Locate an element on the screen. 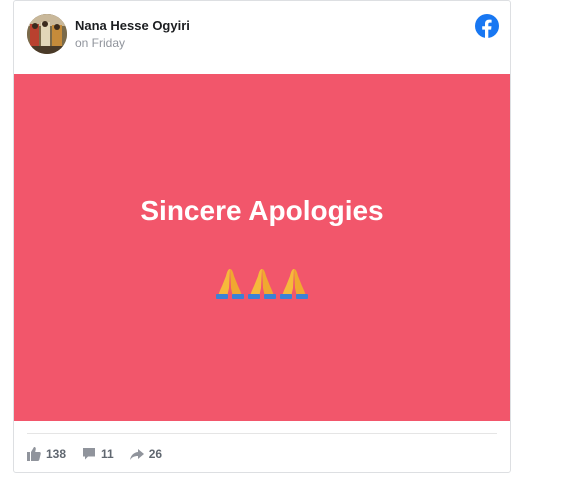 This screenshot has width=574, height=488. shares-count: 26 is located at coordinates (155, 454).